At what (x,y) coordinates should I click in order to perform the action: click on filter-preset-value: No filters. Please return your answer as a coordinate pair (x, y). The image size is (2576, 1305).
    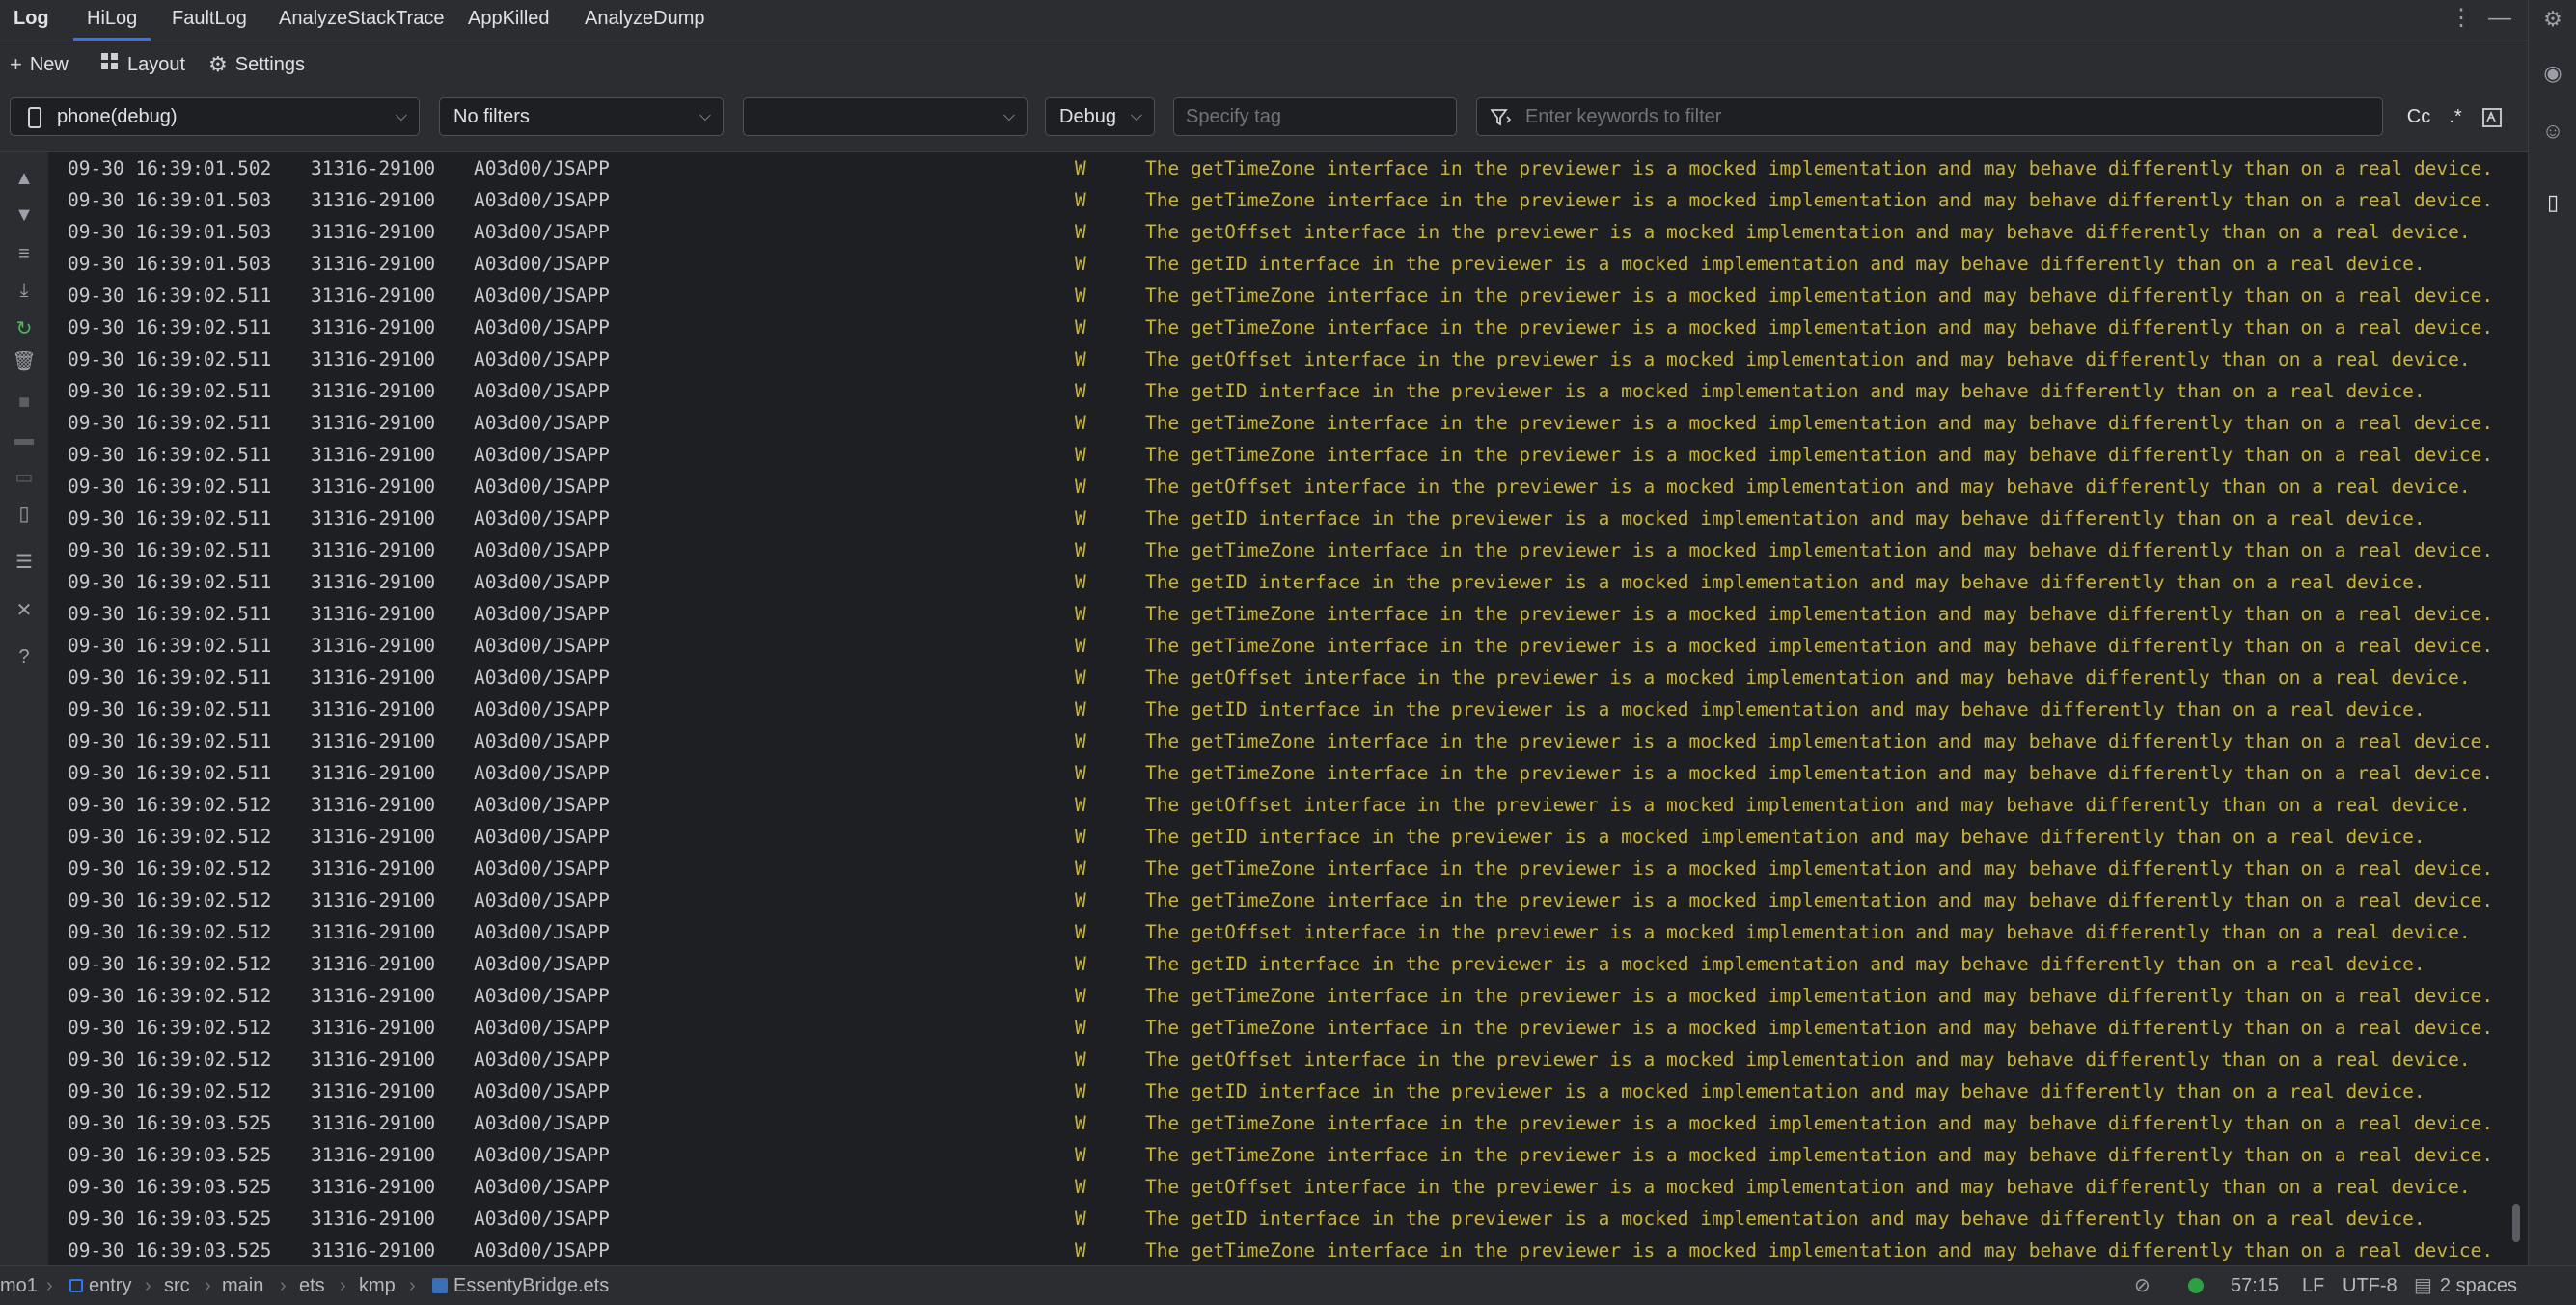
    Looking at the image, I should click on (492, 116).